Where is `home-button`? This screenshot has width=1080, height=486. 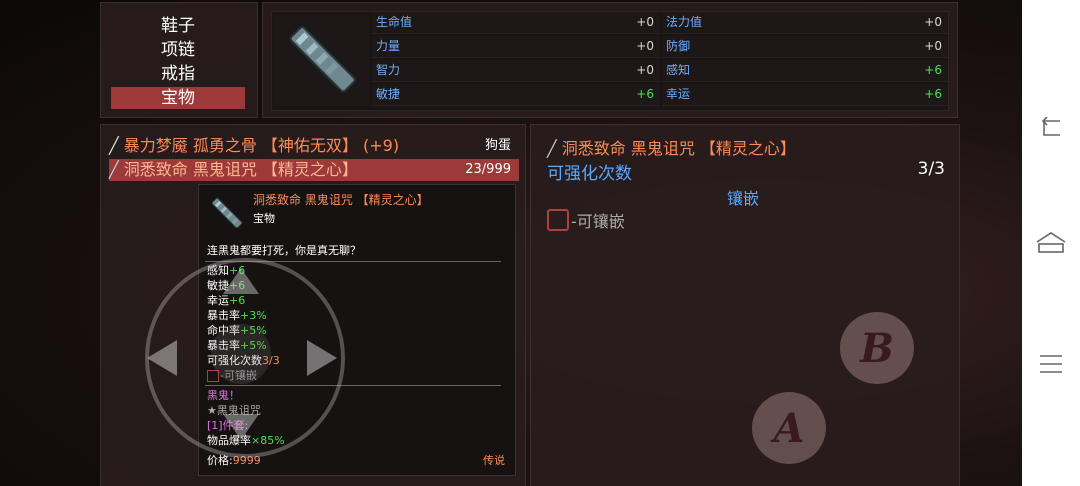
home-button is located at coordinates (1051, 242).